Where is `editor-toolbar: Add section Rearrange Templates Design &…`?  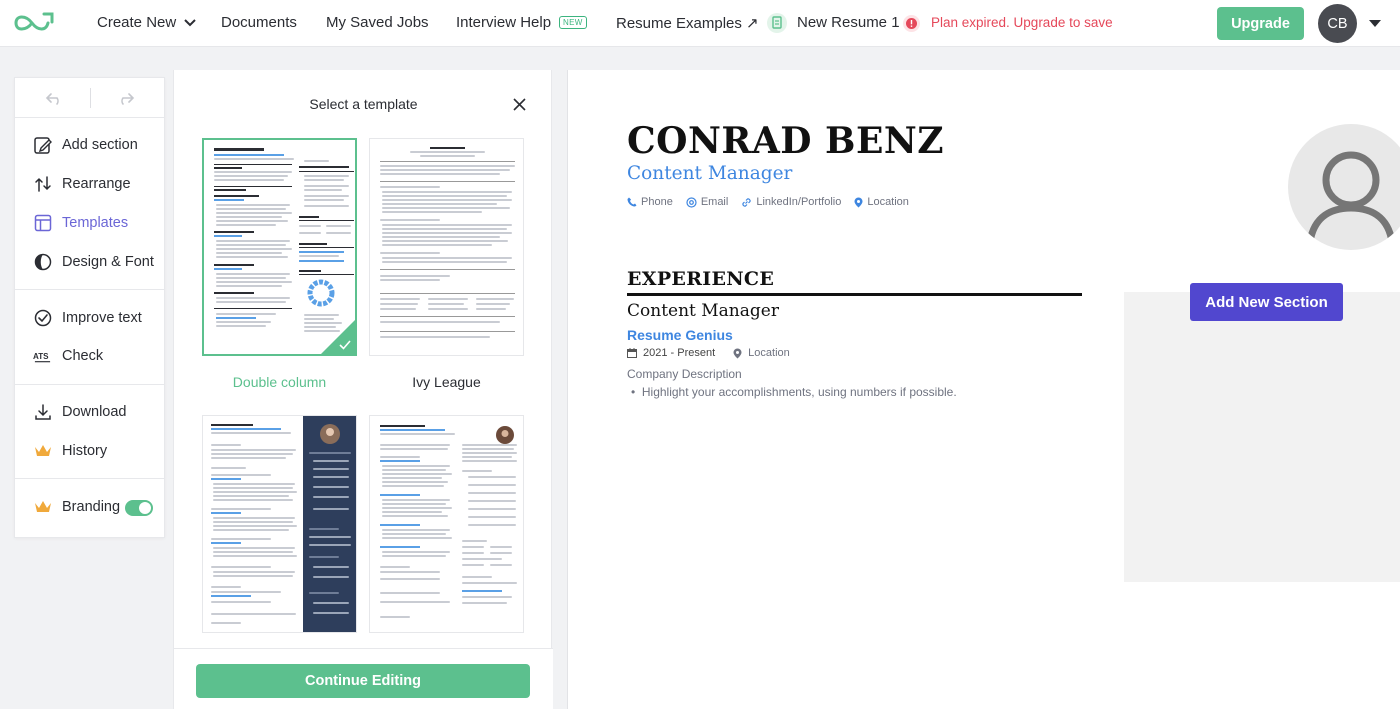
editor-toolbar: Add section Rearrange Templates Design &… is located at coordinates (89, 307).